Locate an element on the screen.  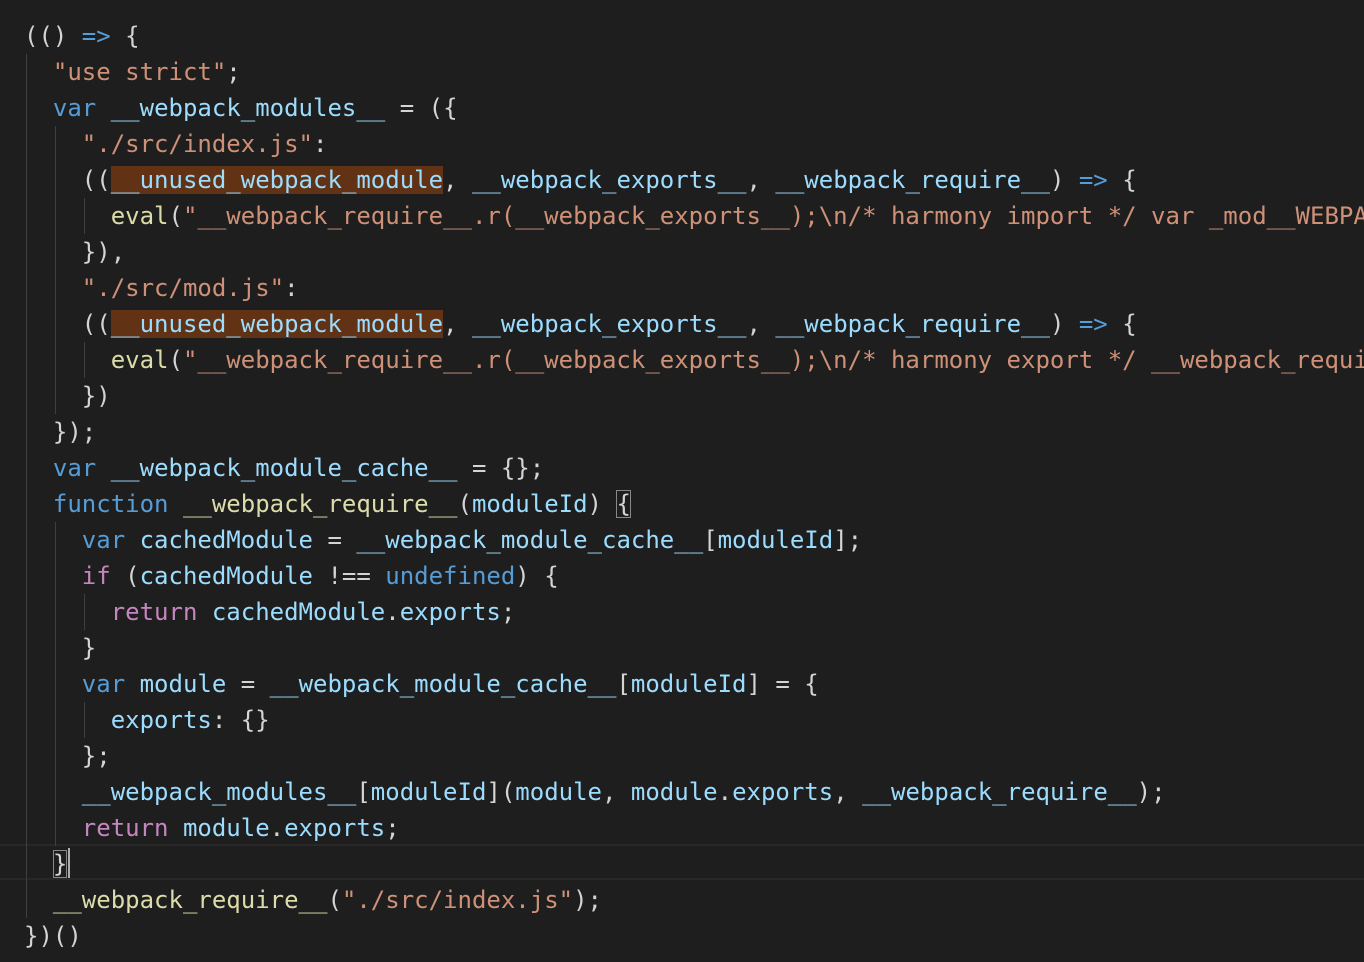
code-line: return cachedModule.exports; is located at coordinates (694, 612).